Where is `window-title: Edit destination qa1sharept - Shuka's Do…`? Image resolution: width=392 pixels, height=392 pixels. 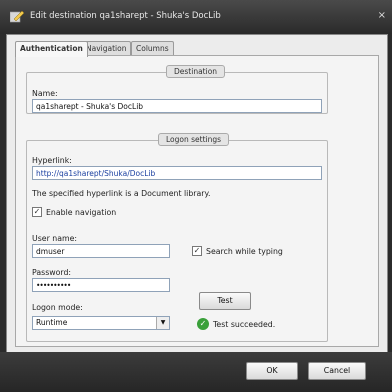 window-title: Edit destination qa1sharept - Shuka's Do… is located at coordinates (125, 16).